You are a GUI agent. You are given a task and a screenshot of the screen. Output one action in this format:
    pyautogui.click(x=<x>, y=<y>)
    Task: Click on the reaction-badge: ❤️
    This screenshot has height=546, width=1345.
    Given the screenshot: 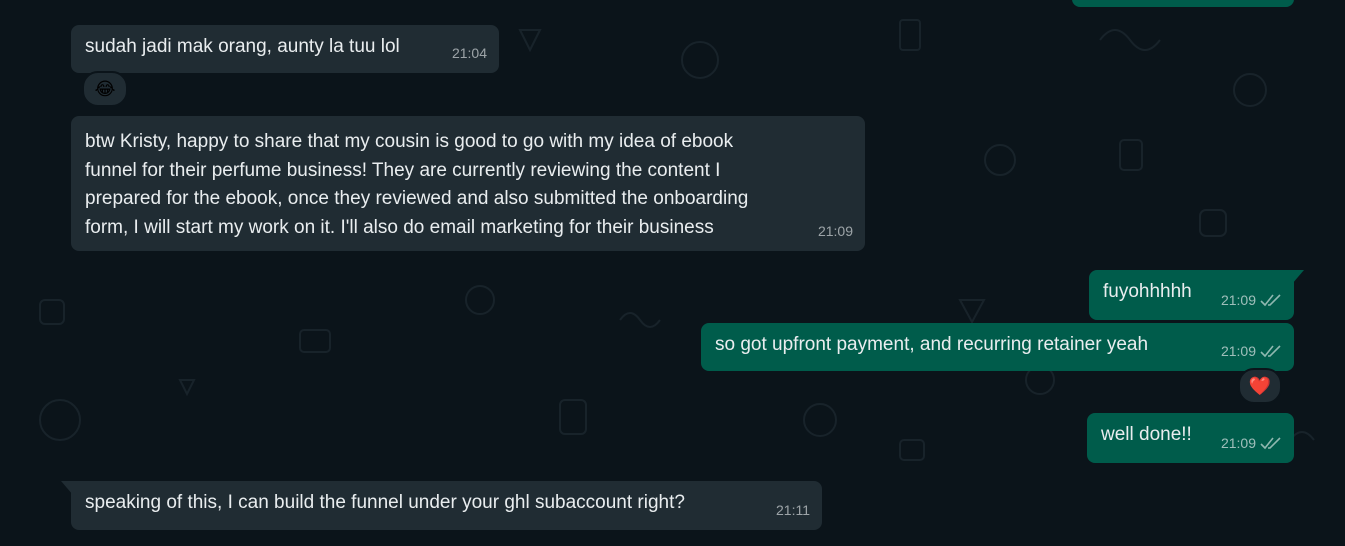 What is the action you would take?
    pyautogui.click(x=1260, y=386)
    